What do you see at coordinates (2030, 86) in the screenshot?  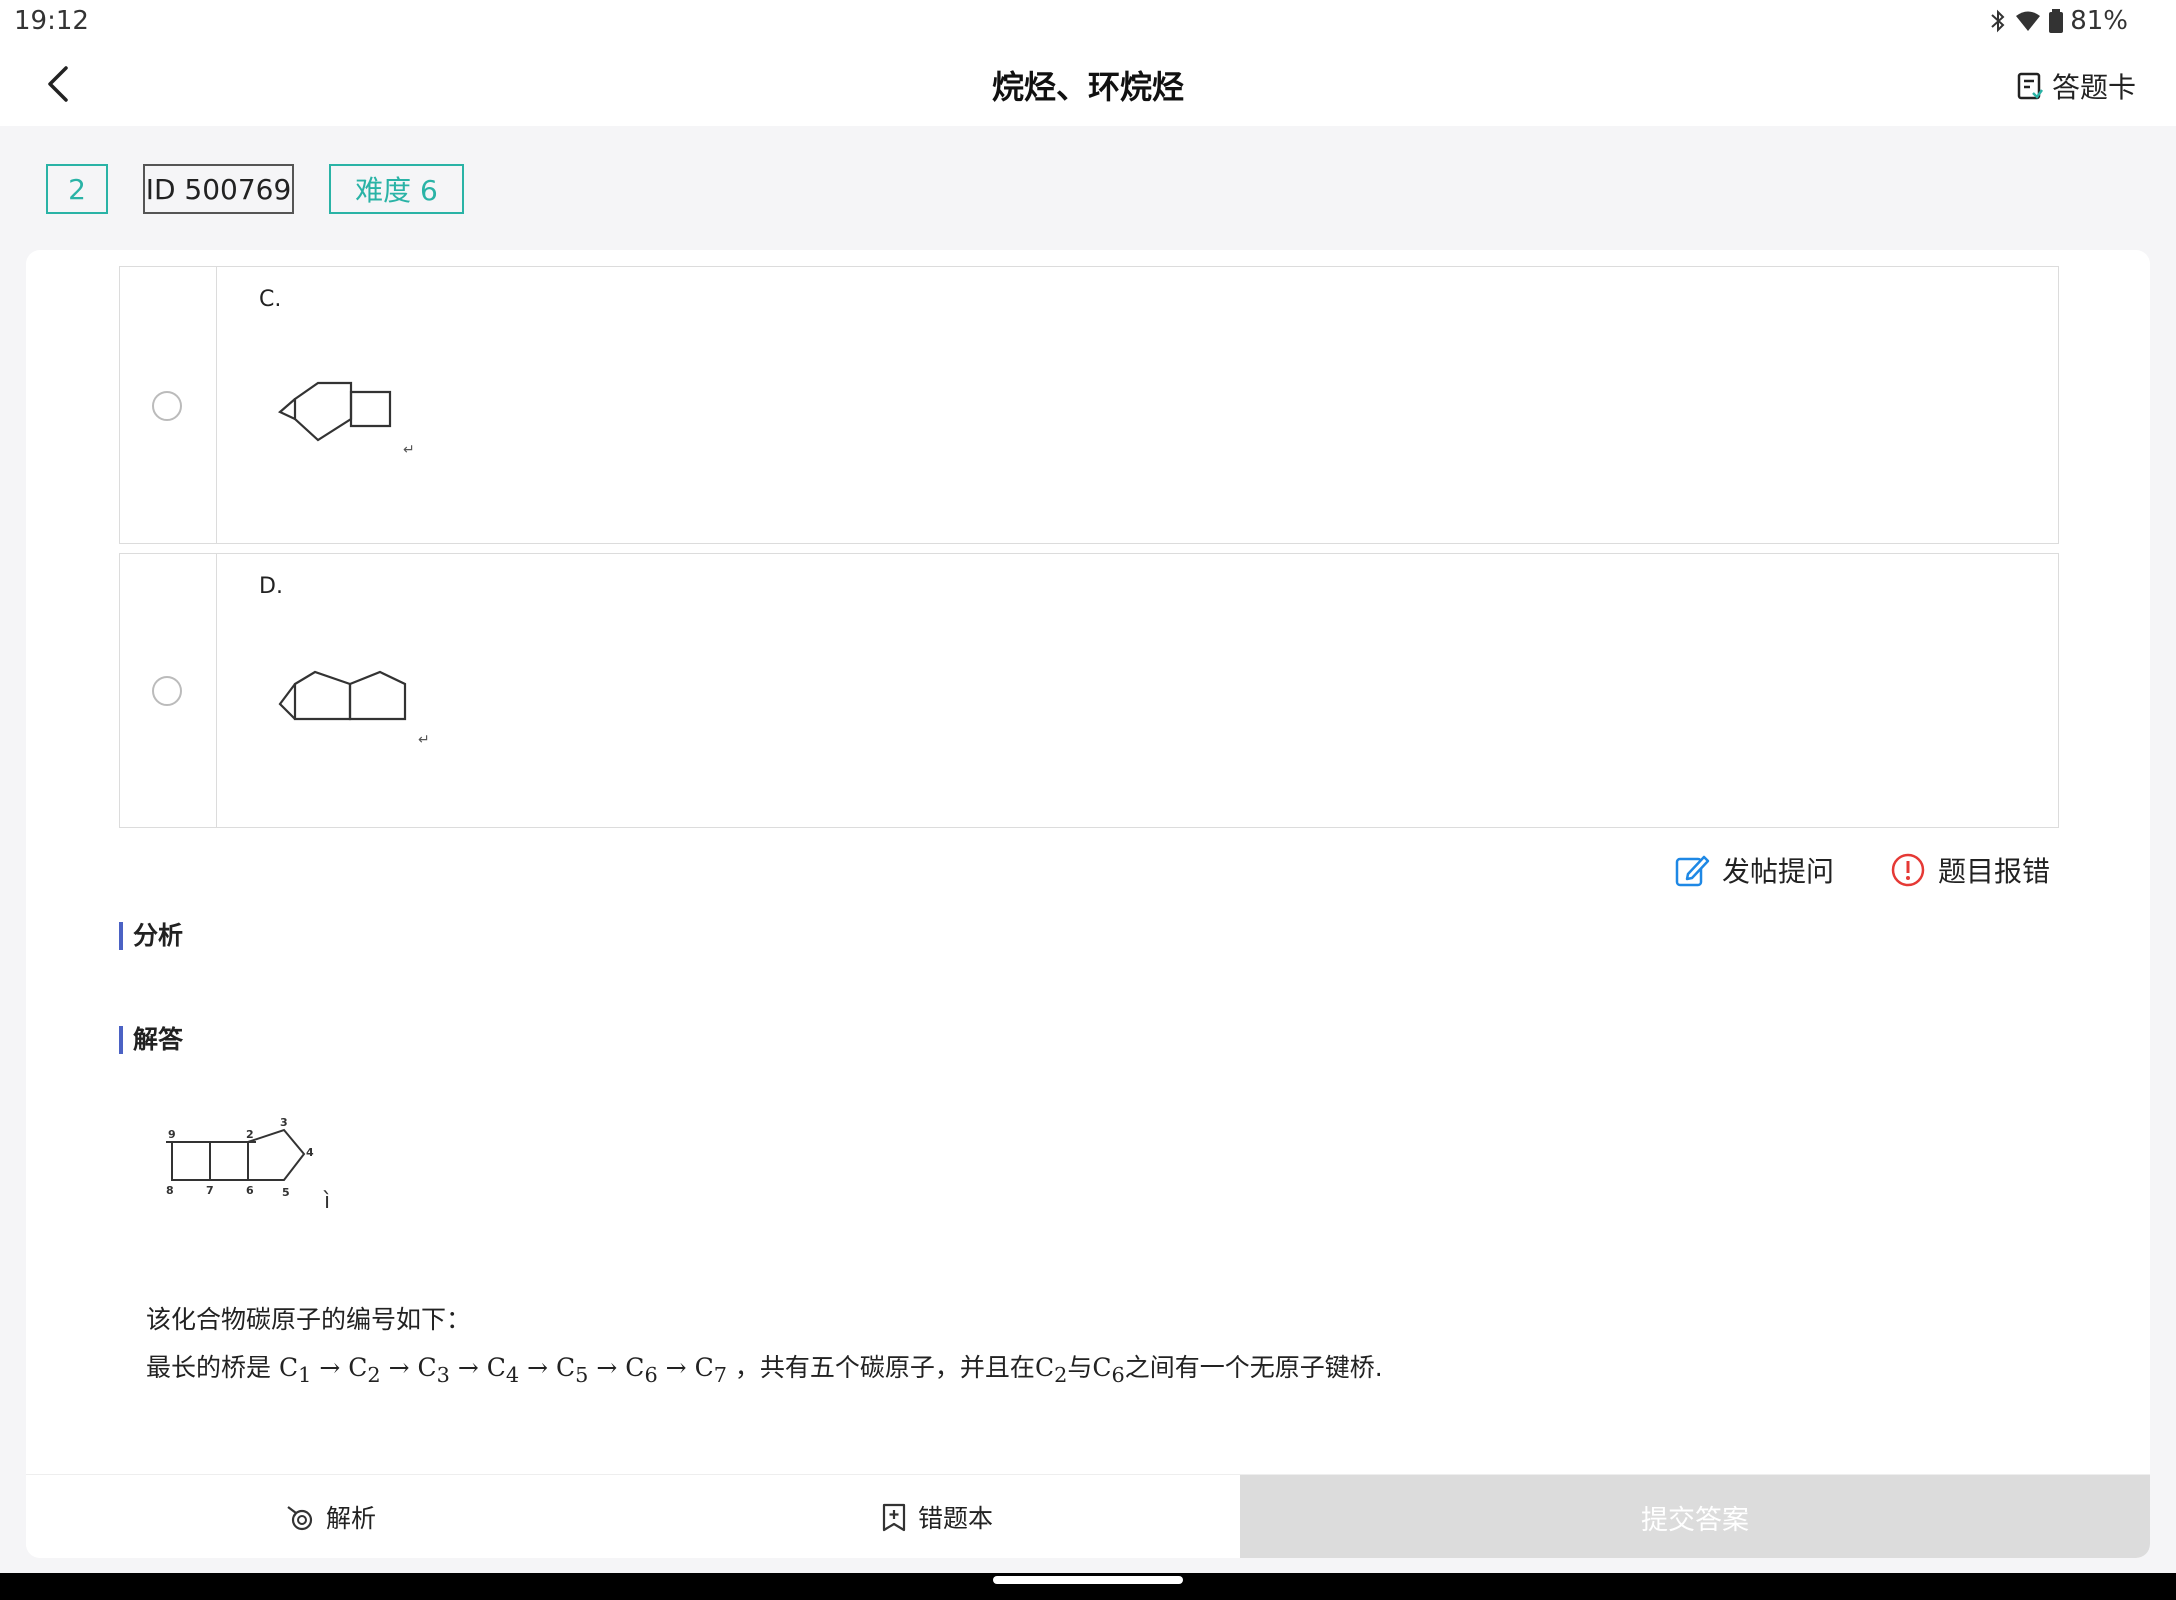 I see `answer-card-icon` at bounding box center [2030, 86].